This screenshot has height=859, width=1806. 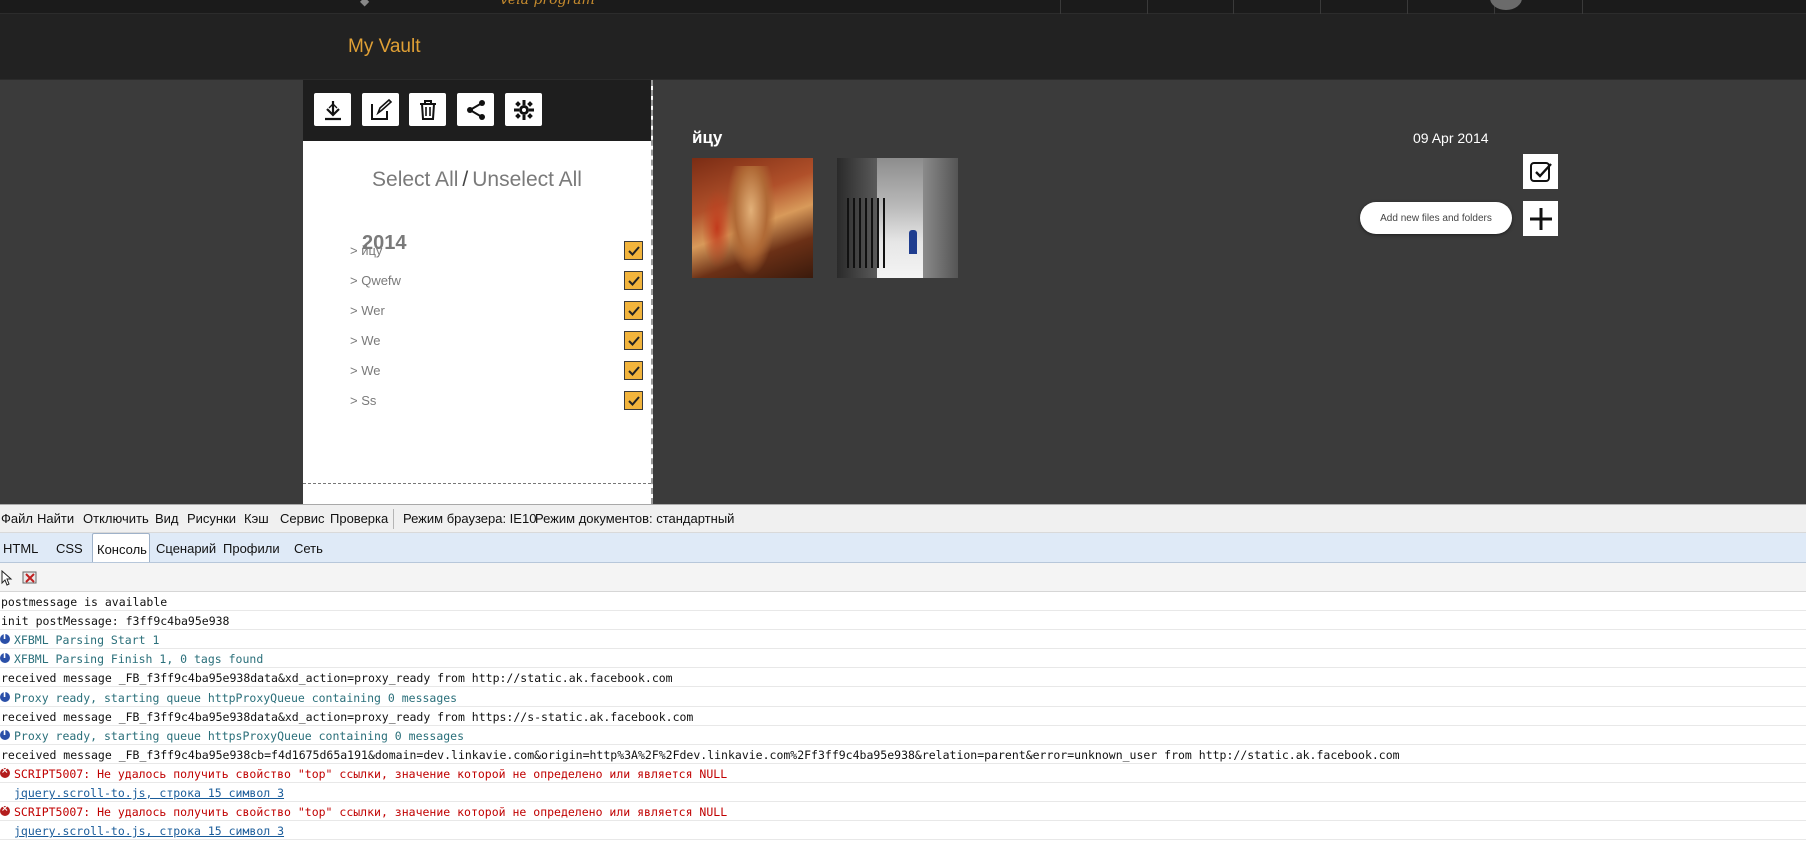 What do you see at coordinates (8, 578) in the screenshot?
I see `select-element-icon` at bounding box center [8, 578].